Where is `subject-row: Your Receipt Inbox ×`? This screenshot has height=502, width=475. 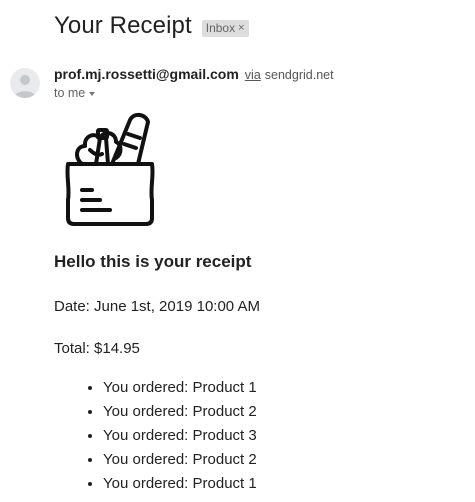
subject-row: Your Receipt Inbox × is located at coordinates (151, 26).